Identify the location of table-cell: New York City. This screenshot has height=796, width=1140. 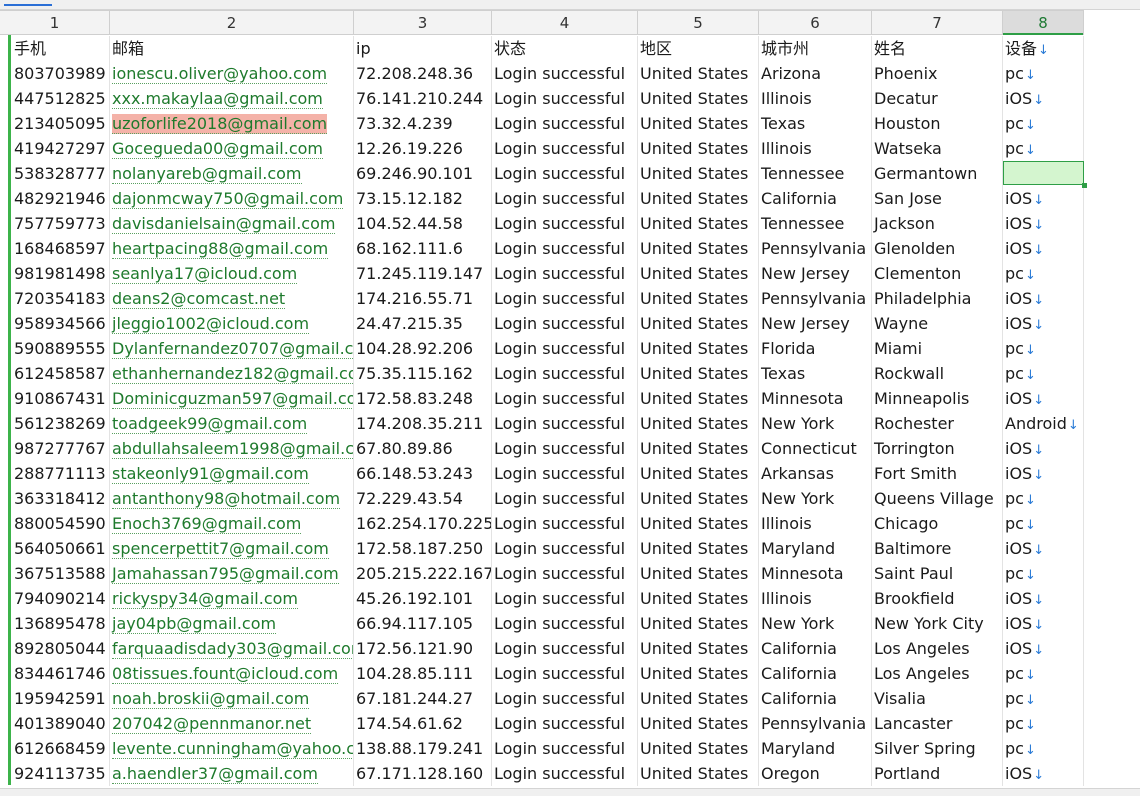
(937, 623).